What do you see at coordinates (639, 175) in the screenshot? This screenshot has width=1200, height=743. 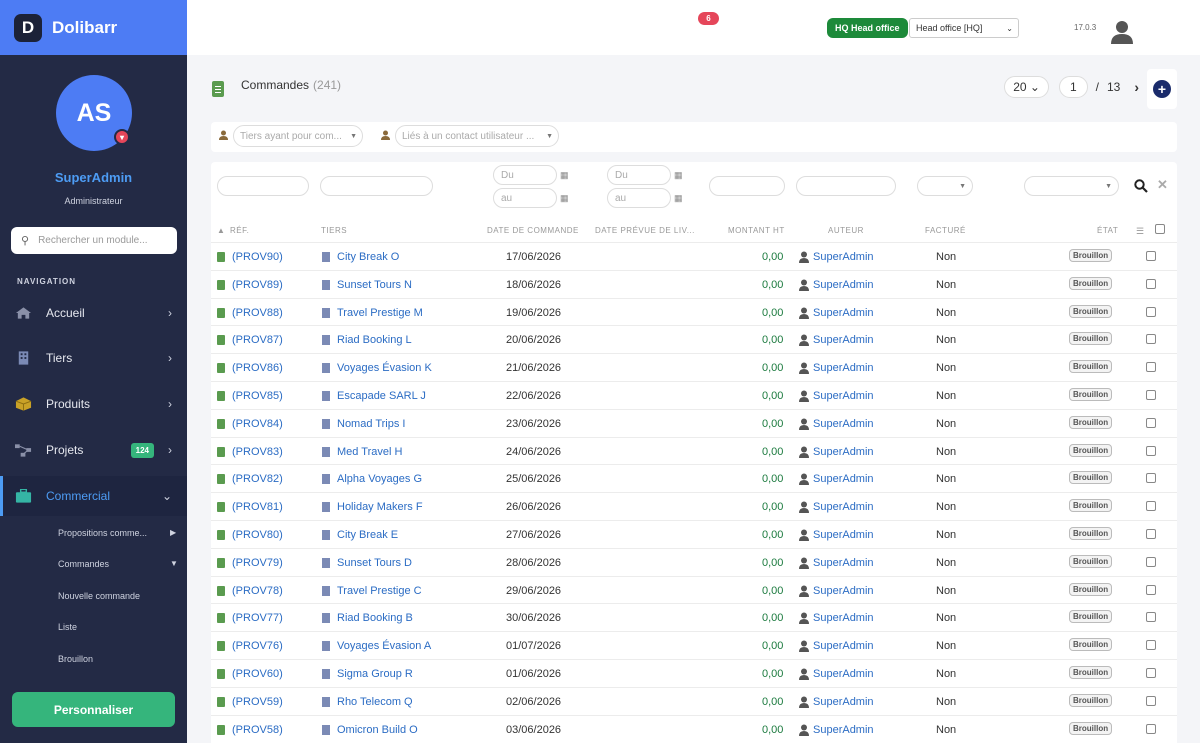 I see `delivery-date-from-input: Du` at bounding box center [639, 175].